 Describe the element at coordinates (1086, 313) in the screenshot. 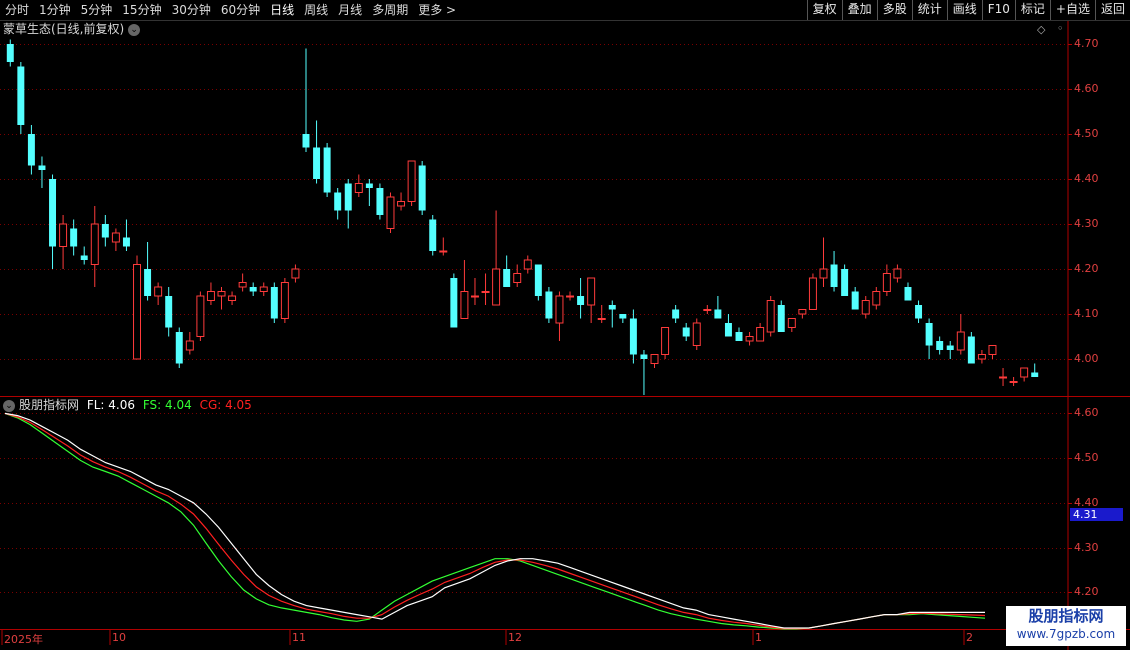

I see `price-axis-label: 4.10` at that location.